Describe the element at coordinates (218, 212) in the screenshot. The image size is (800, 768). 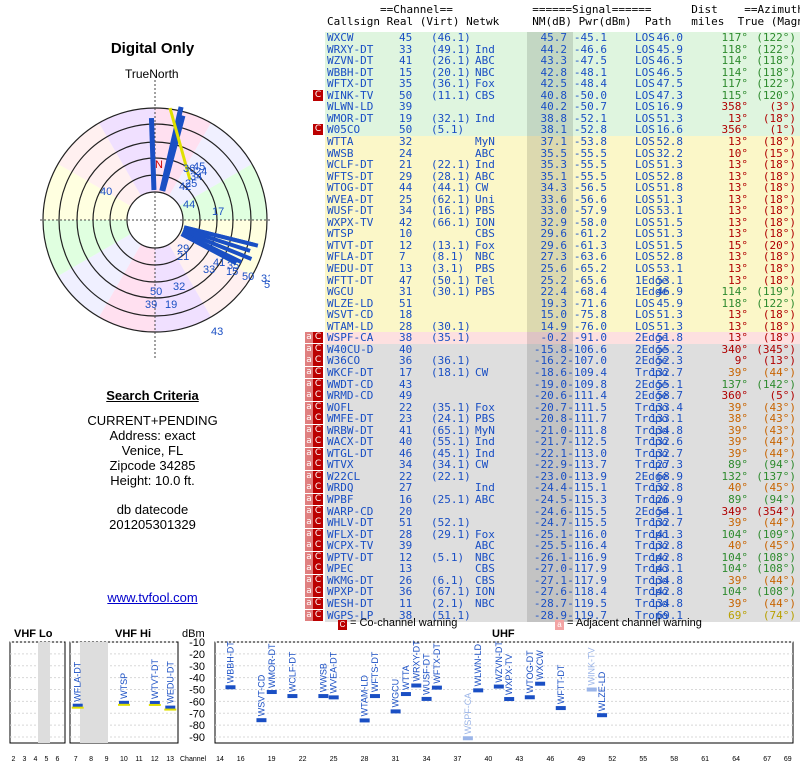
I see `radar-label: 17` at that location.